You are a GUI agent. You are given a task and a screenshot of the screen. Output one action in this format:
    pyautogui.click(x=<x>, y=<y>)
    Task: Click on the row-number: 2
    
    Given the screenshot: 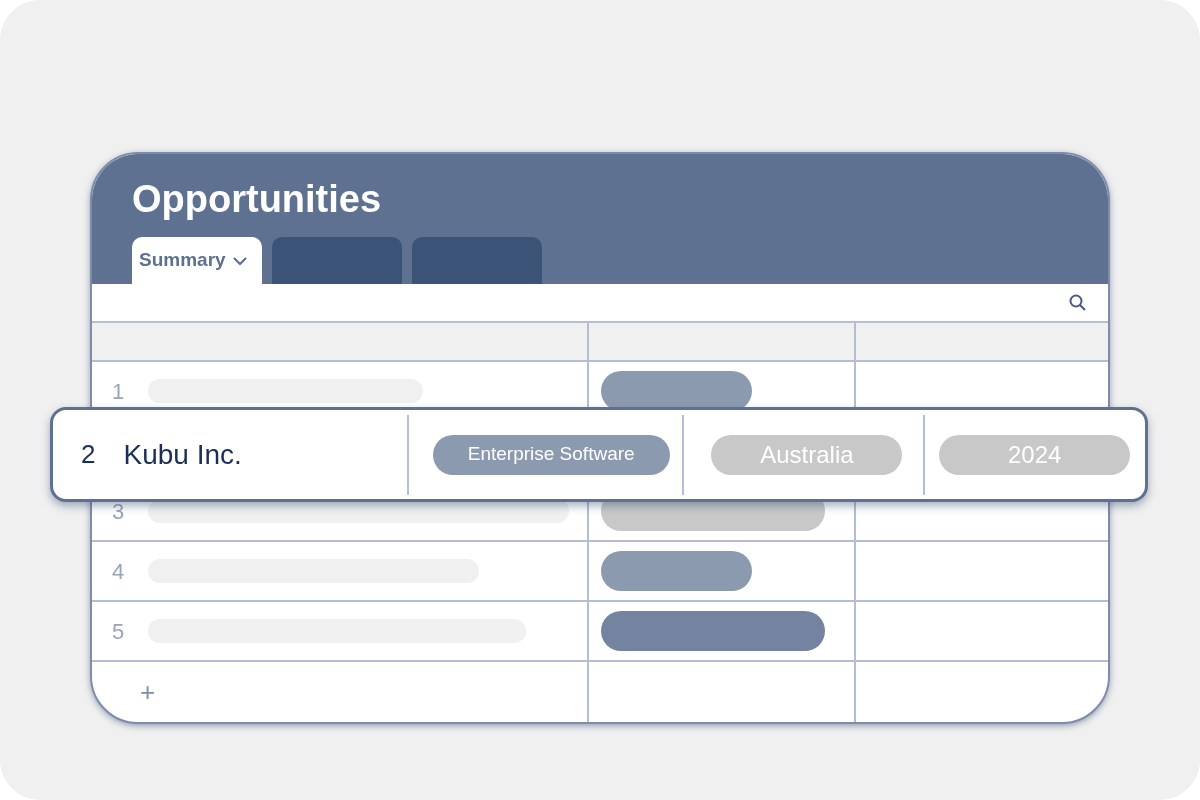 What is the action you would take?
    pyautogui.click(x=88, y=454)
    